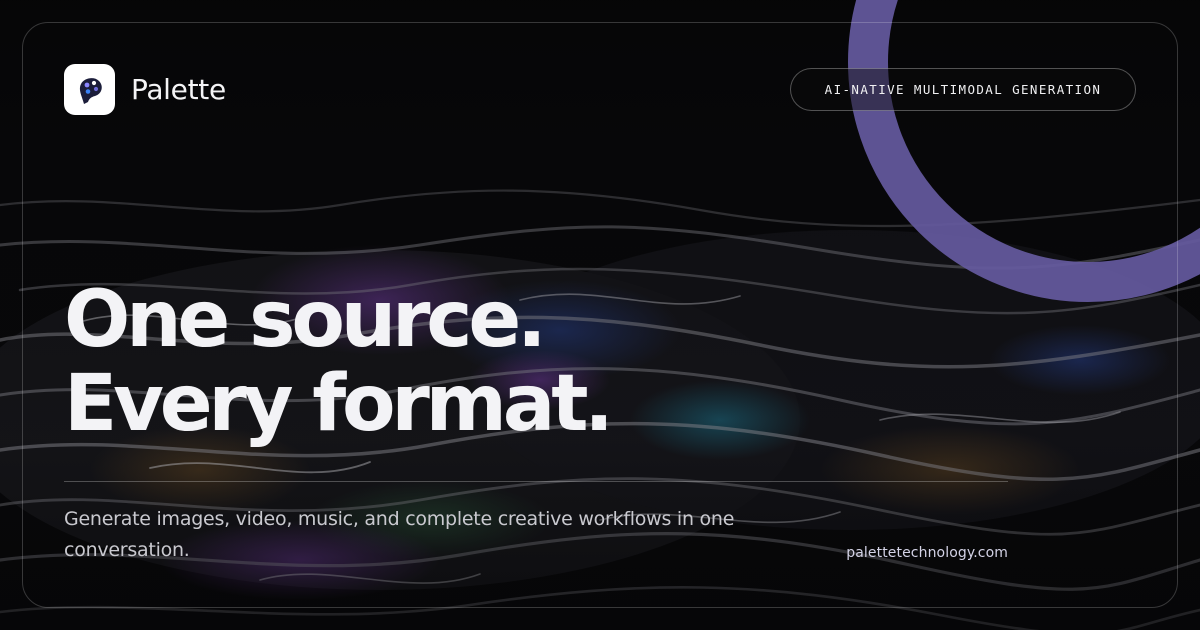  I want to click on palette-icon, so click(90, 90).